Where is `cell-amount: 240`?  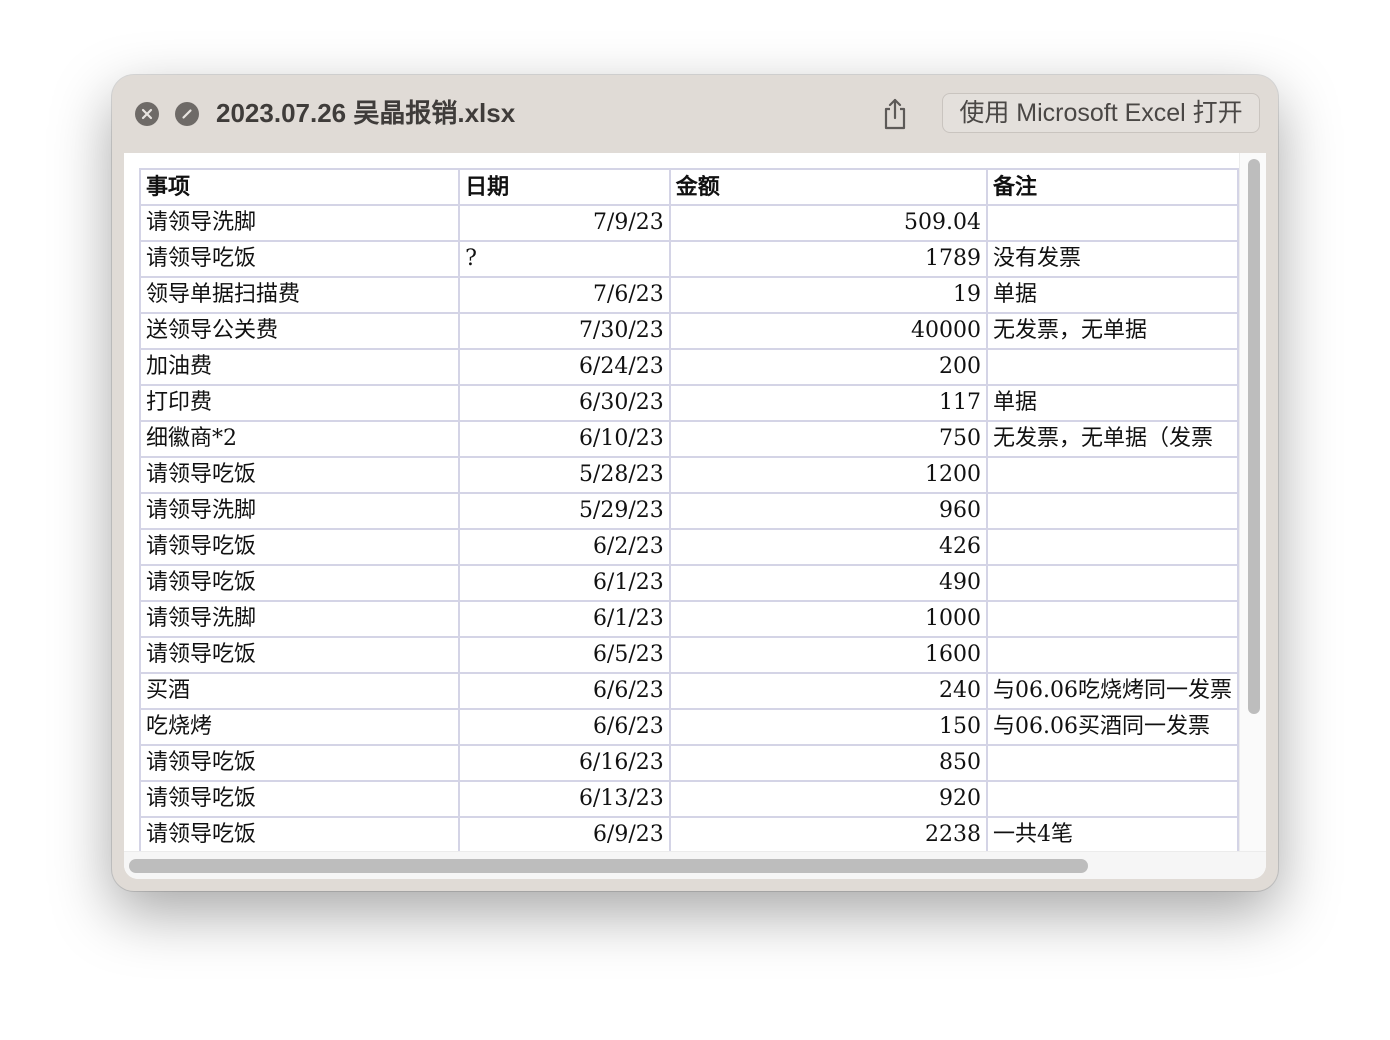
cell-amount: 240 is located at coordinates (828, 691).